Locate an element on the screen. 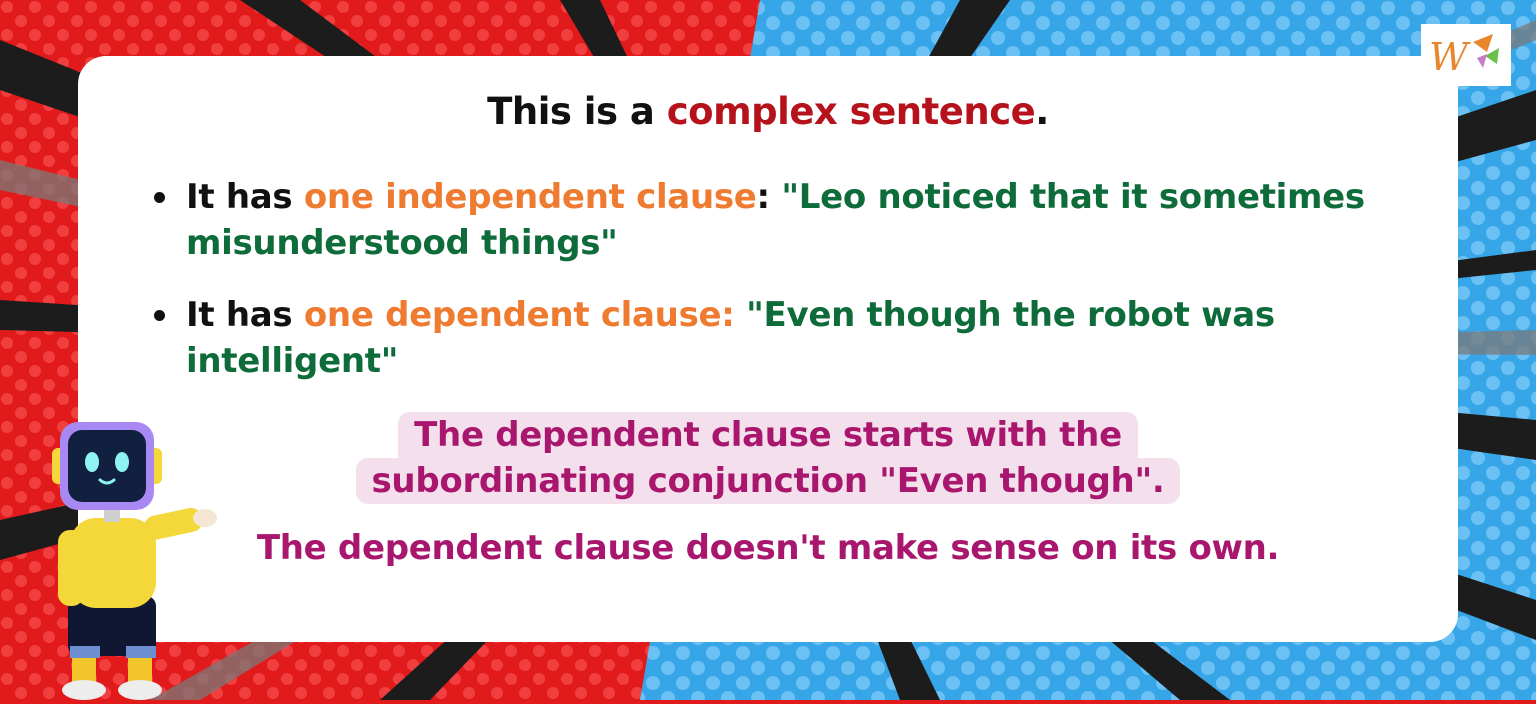  title-emphasis: complex sentence is located at coordinates (851, 111).